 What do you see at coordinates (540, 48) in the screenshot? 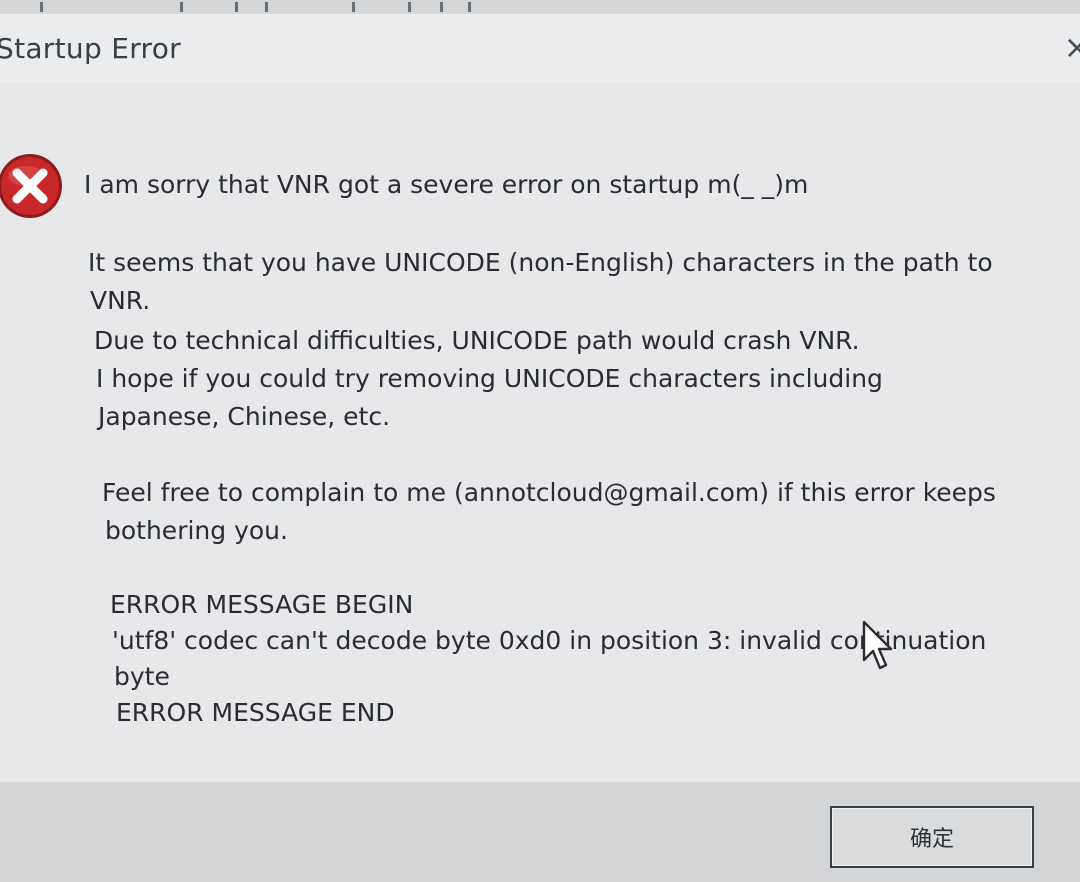
I see `dialog-titlebar: Startup Error ×` at bounding box center [540, 48].